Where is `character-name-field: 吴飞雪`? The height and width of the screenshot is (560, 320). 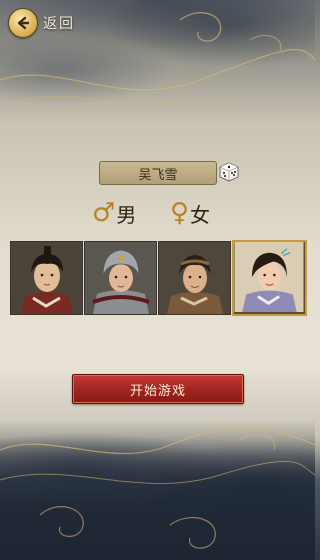 character-name-field: 吴飞雪 is located at coordinates (158, 173).